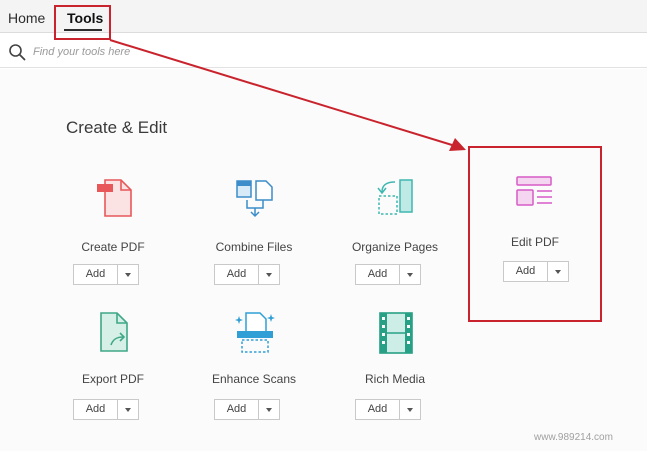 This screenshot has width=647, height=451. What do you see at coordinates (112, 379) in the screenshot?
I see `tool-label: Export PDF` at bounding box center [112, 379].